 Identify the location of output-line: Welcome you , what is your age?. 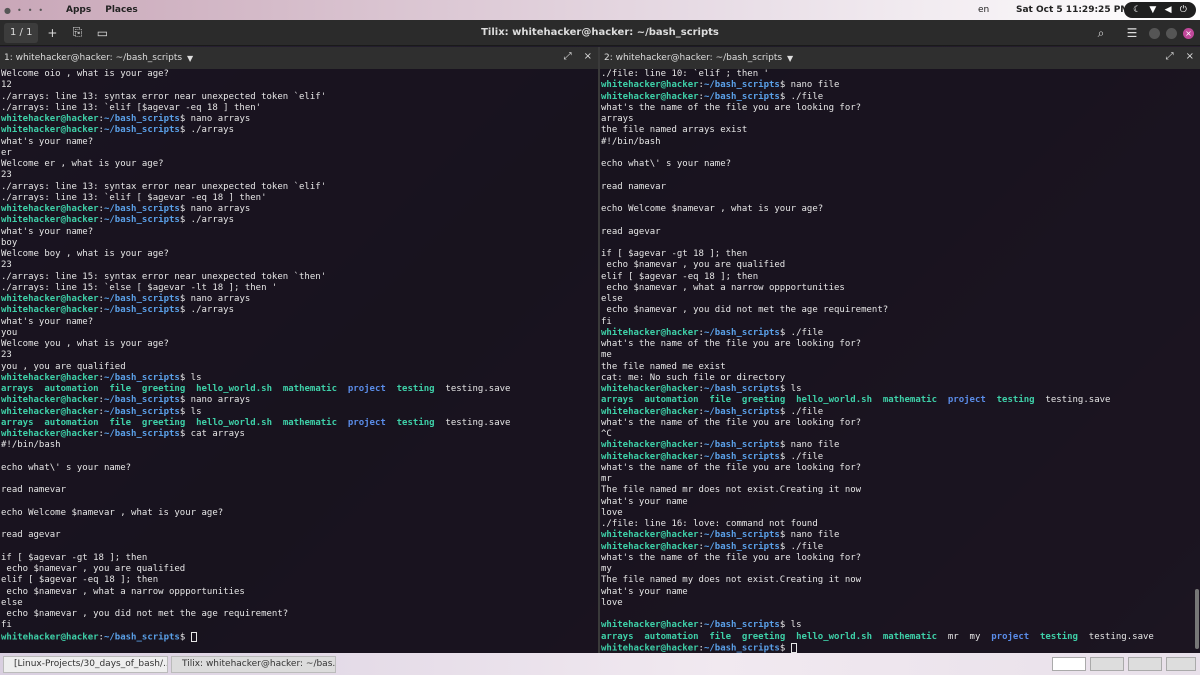
(85, 344).